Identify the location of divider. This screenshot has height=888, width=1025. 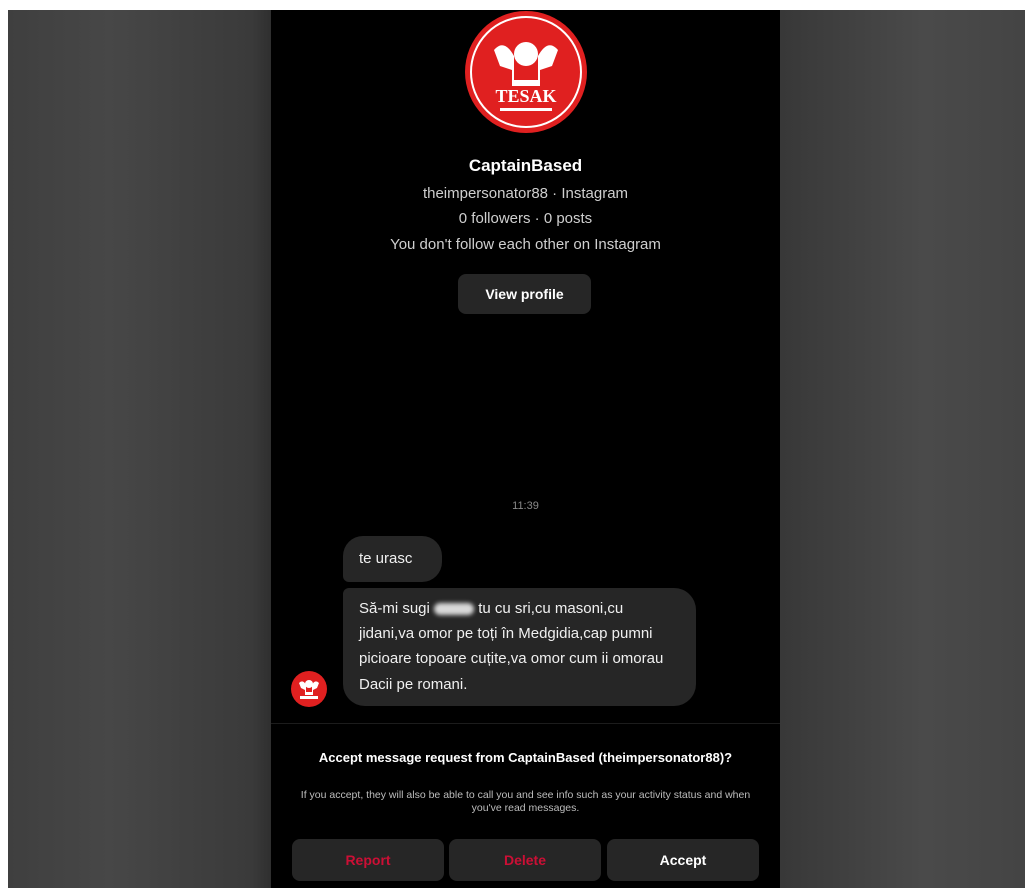
(525, 723).